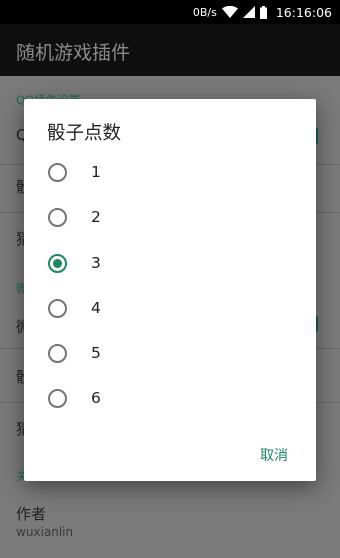  I want to click on option-label: 2, so click(96, 217).